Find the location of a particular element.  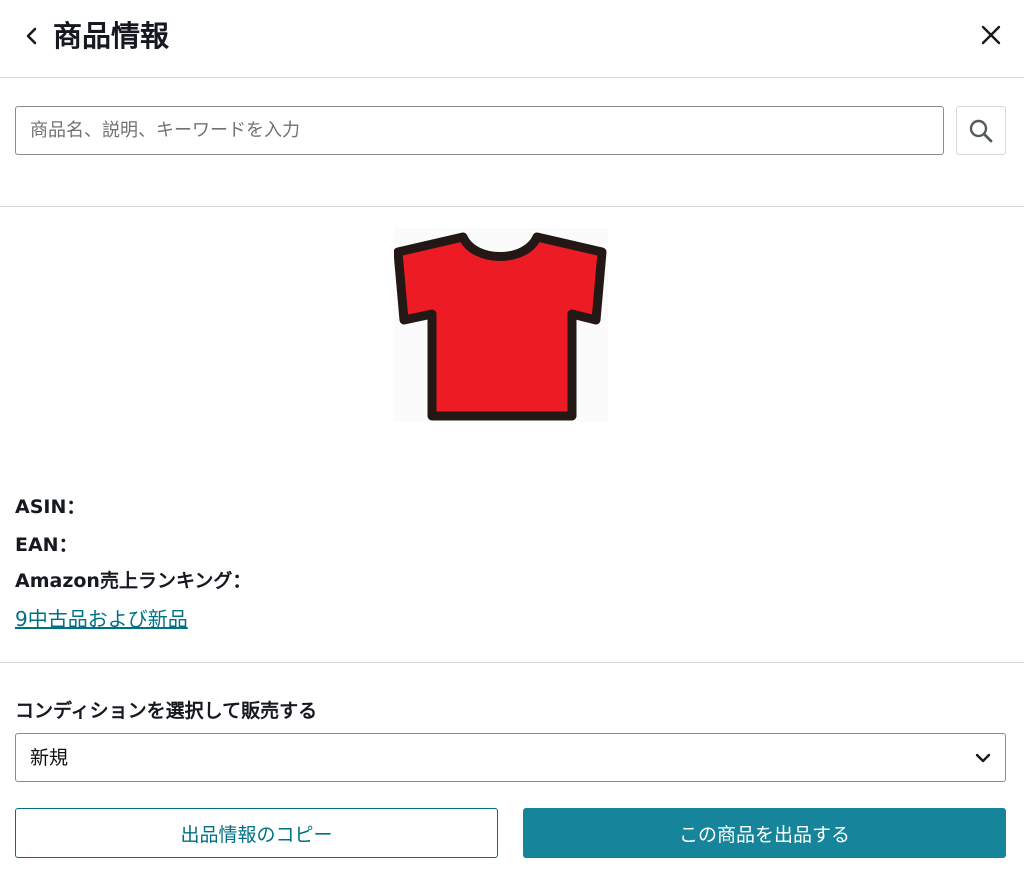

condition-selected-value: 新規 is located at coordinates (49, 758).